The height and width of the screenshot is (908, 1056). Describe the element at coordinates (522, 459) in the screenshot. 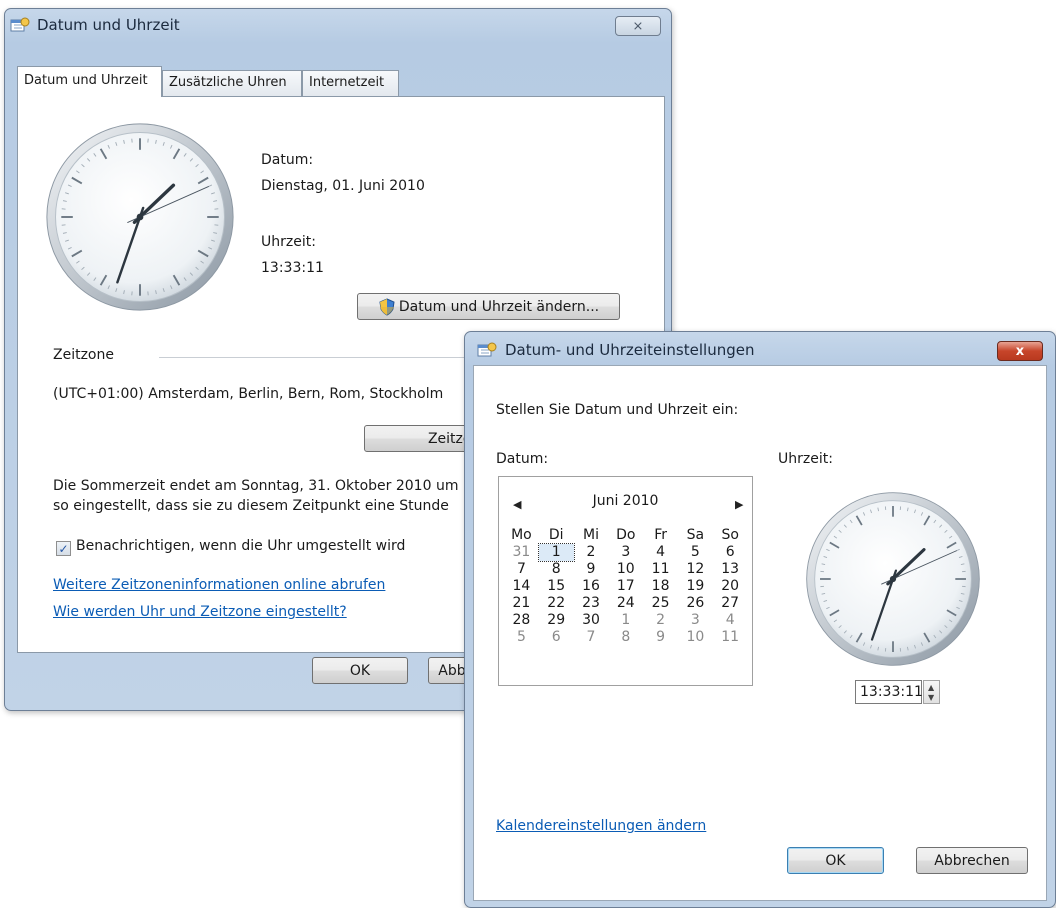

I see `date-label: Datum:` at that location.